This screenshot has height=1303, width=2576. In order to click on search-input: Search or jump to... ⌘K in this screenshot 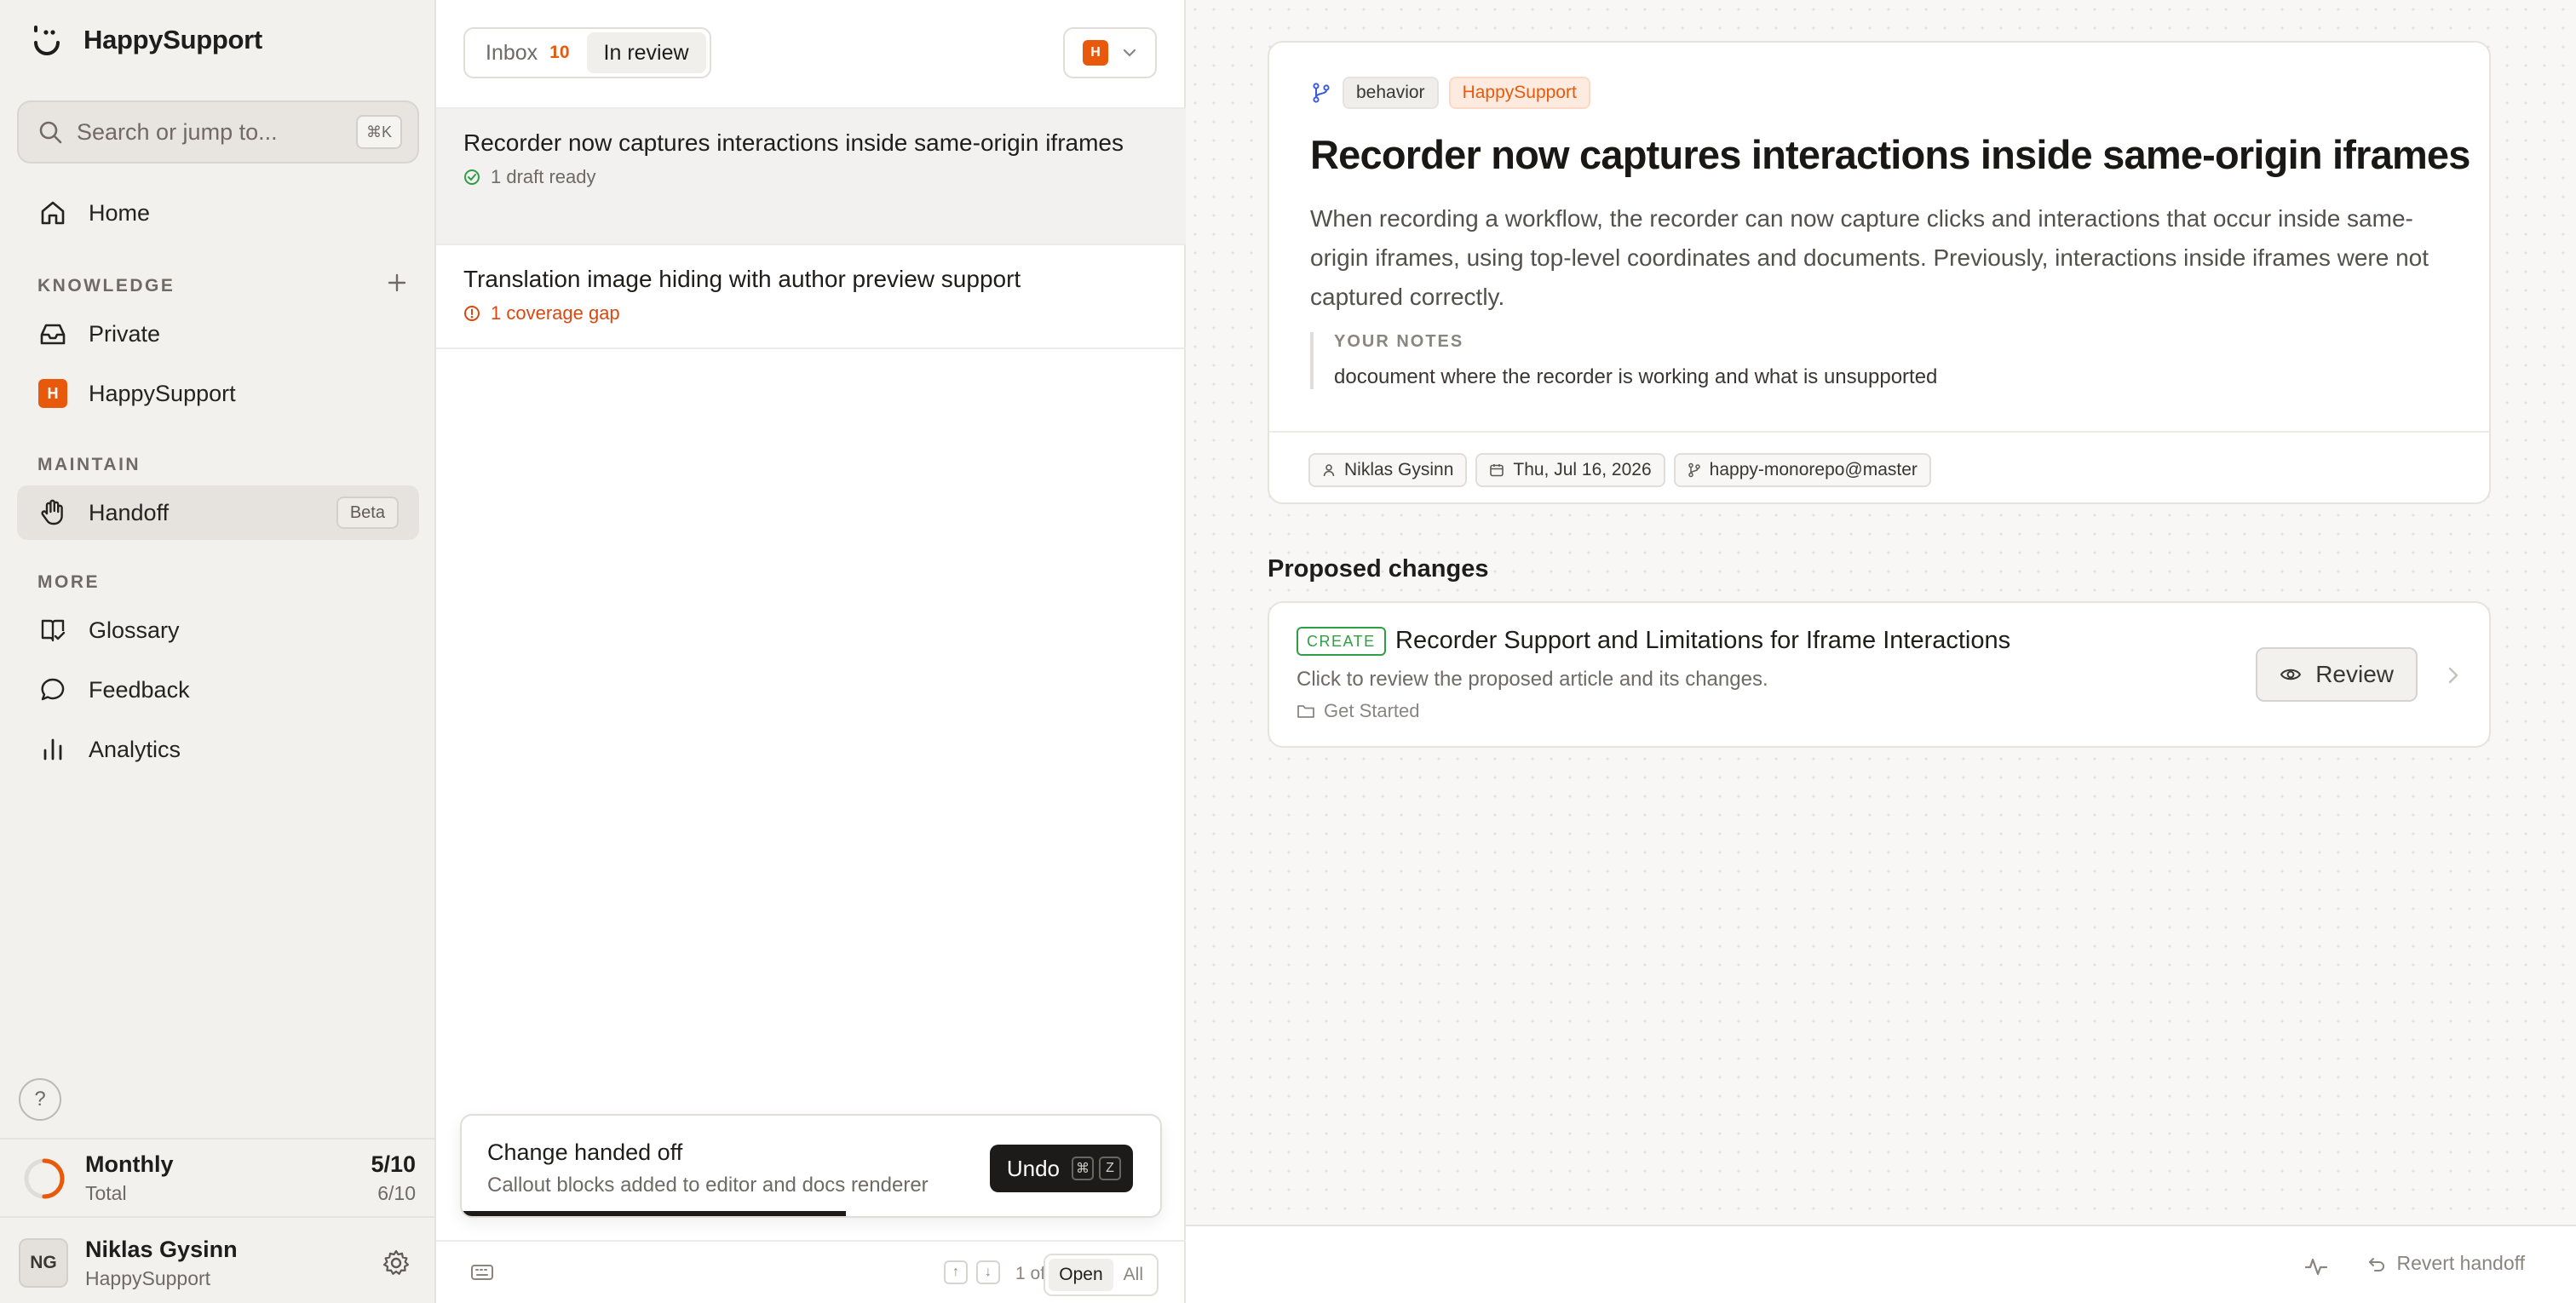, I will do `click(218, 132)`.